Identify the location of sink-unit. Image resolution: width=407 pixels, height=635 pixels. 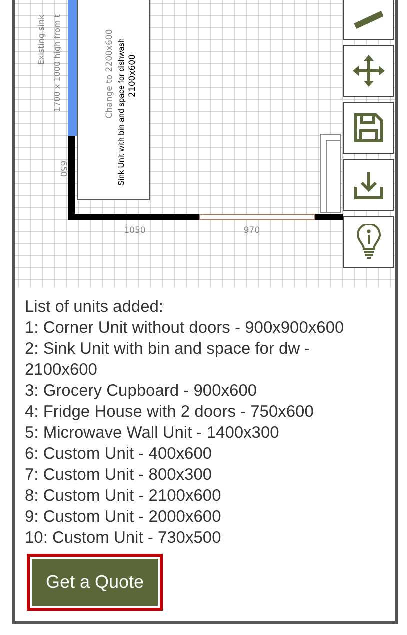
(113, 100).